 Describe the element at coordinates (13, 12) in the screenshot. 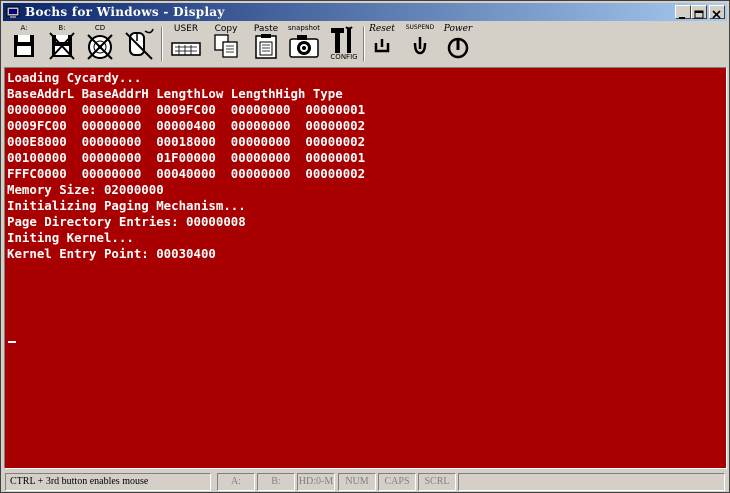

I see `bochs-app-icon` at that location.